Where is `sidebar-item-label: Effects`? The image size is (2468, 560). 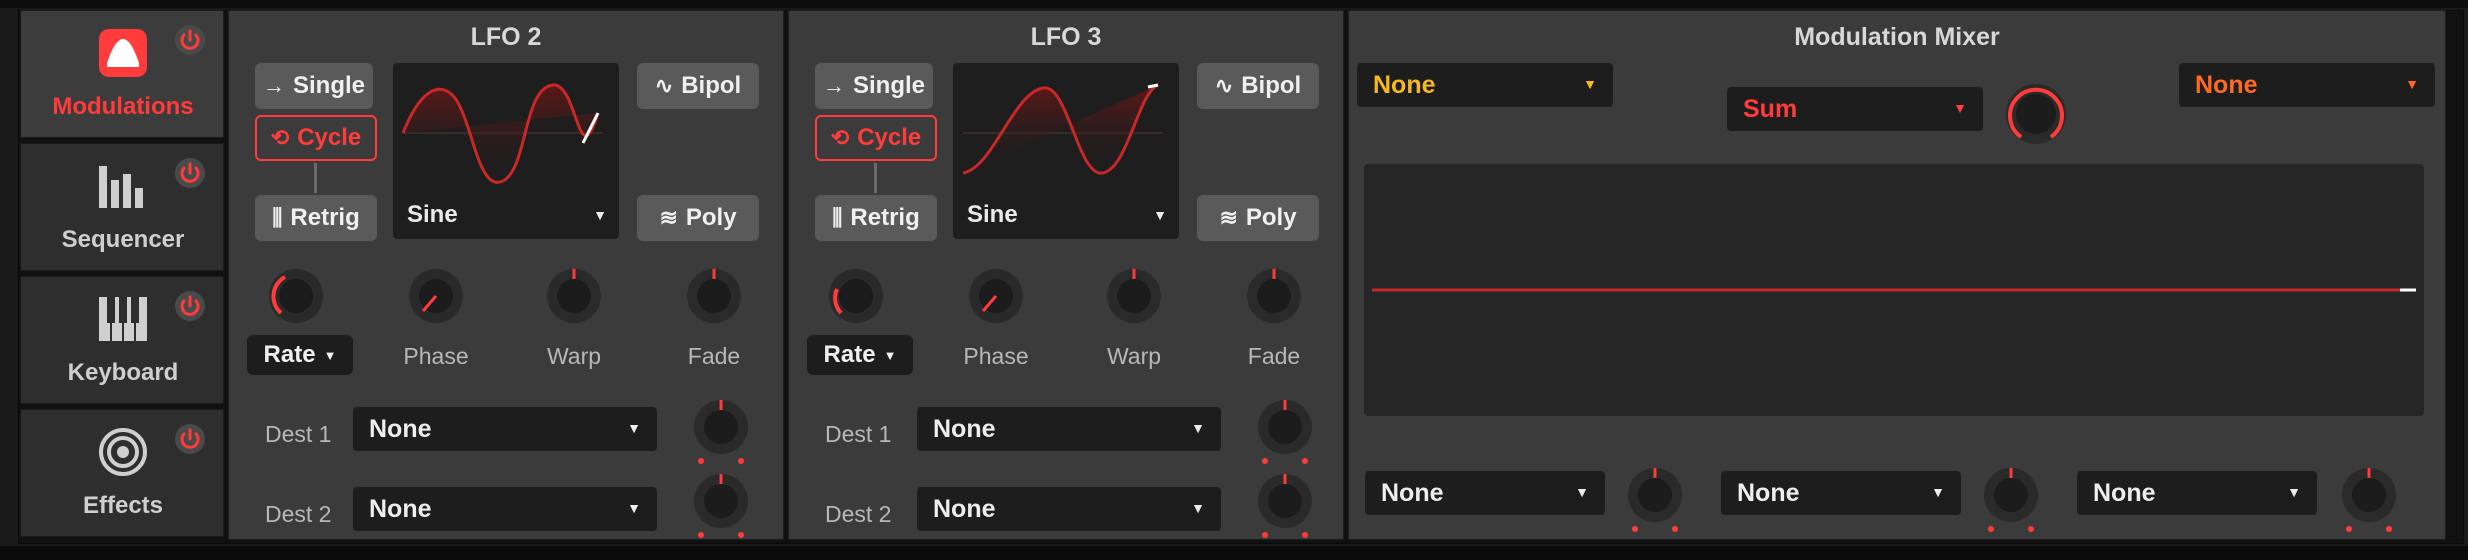 sidebar-item-label: Effects is located at coordinates (123, 505).